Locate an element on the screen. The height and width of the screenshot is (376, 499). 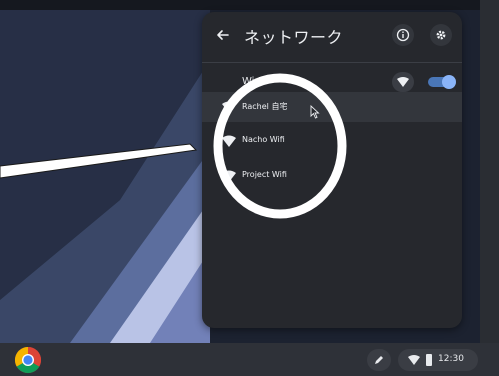
network-item-project: Project Wifi is located at coordinates (332, 176).